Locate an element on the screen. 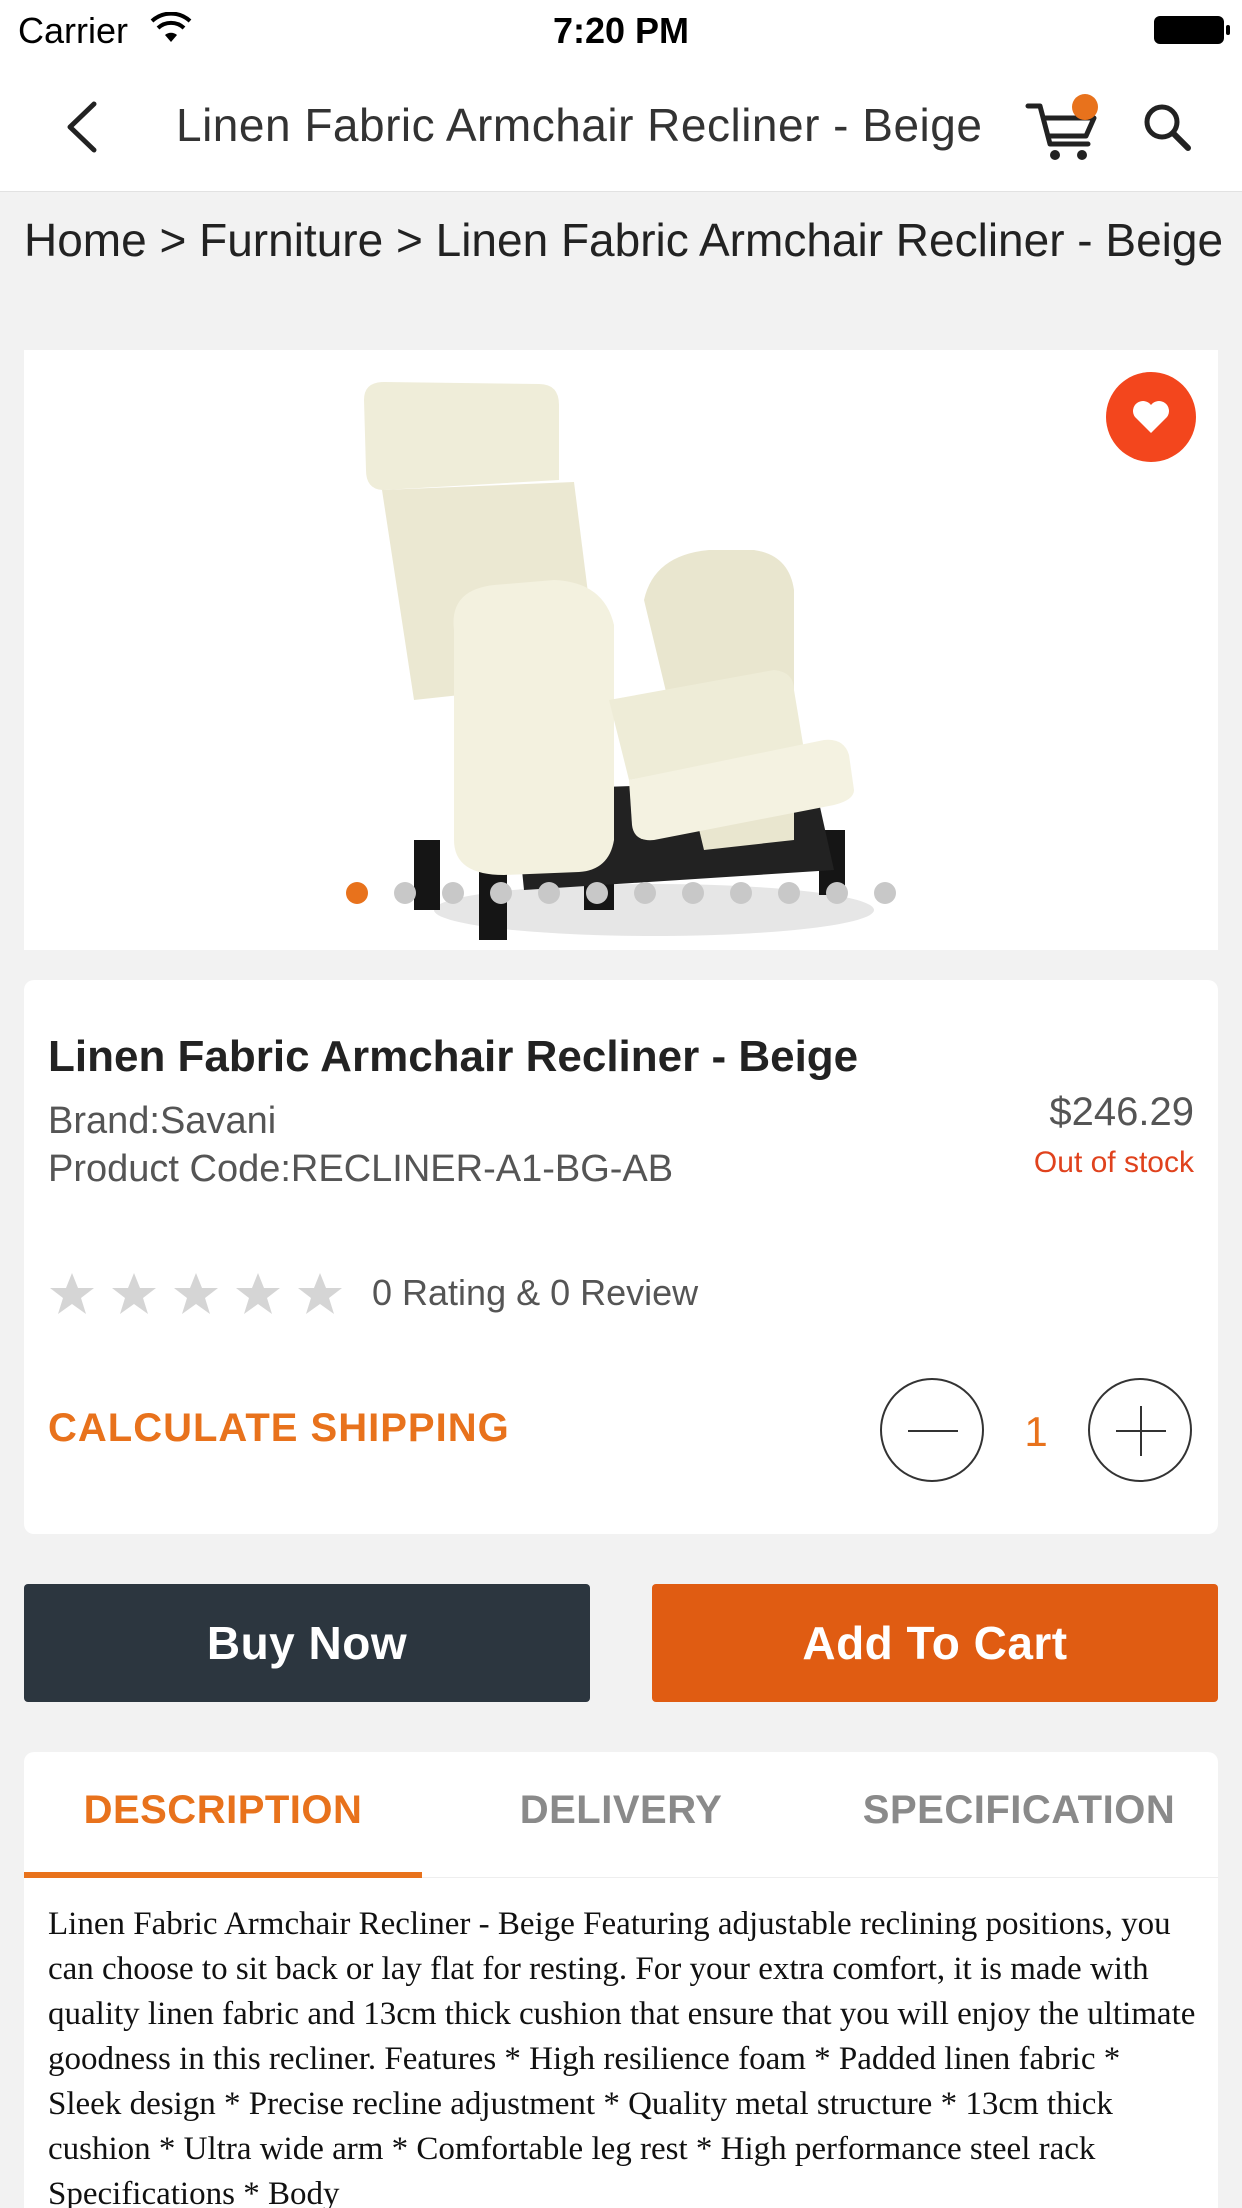  heart-icon is located at coordinates (1151, 417).